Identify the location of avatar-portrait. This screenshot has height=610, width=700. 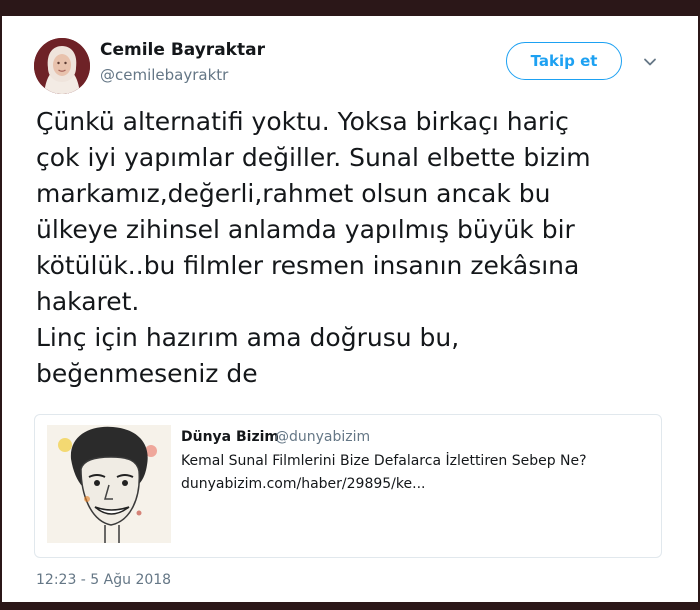
(62, 66).